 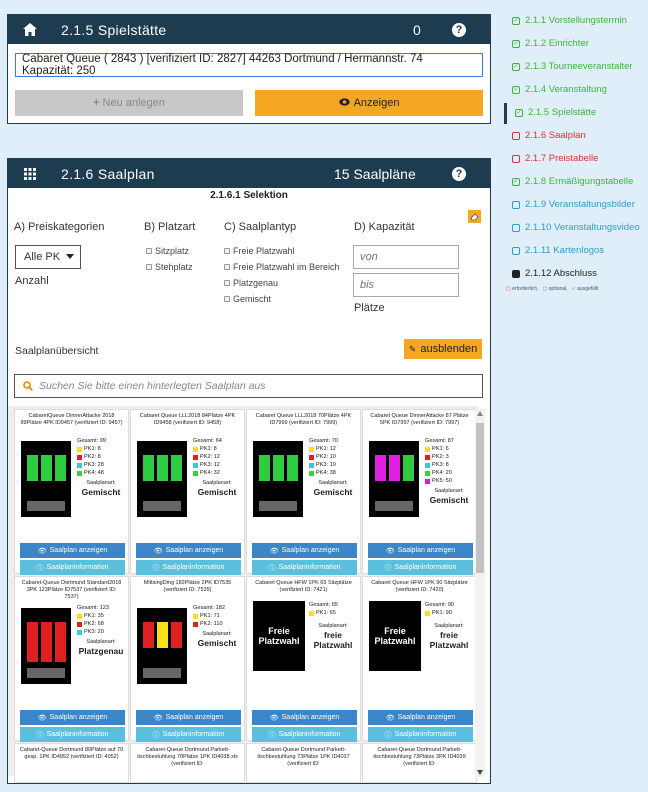 I want to click on new-button: + Neu anlegen, so click(x=129, y=103).